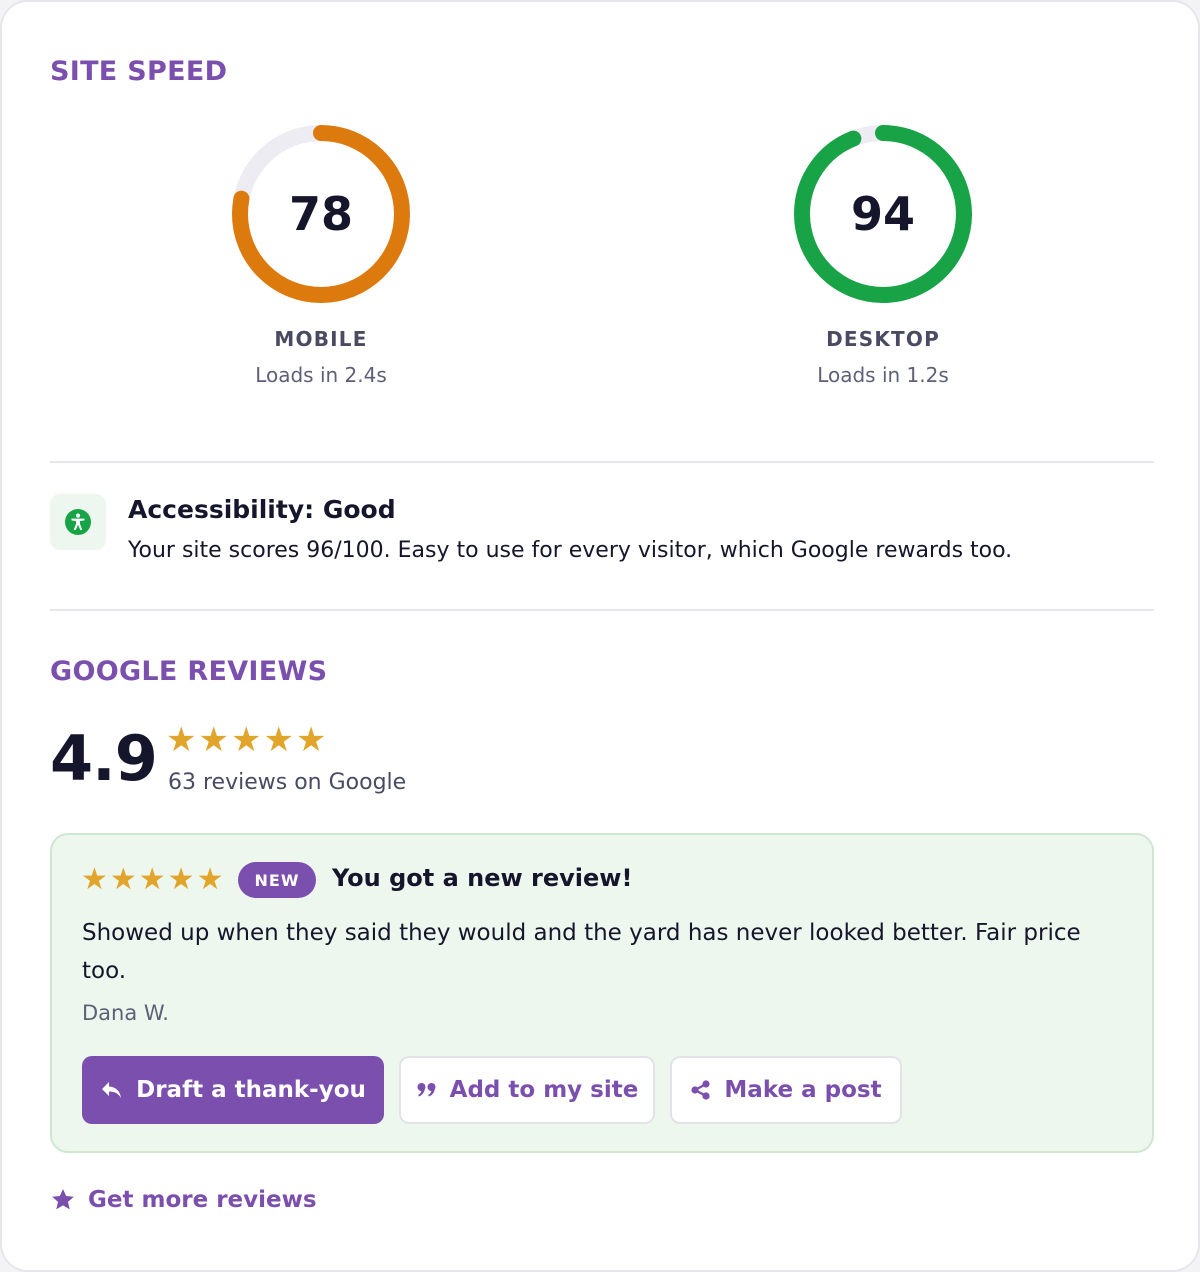 Image resolution: width=1200 pixels, height=1272 pixels. I want to click on draft-thank-you-button: Draft a thank-you, so click(233, 1090).